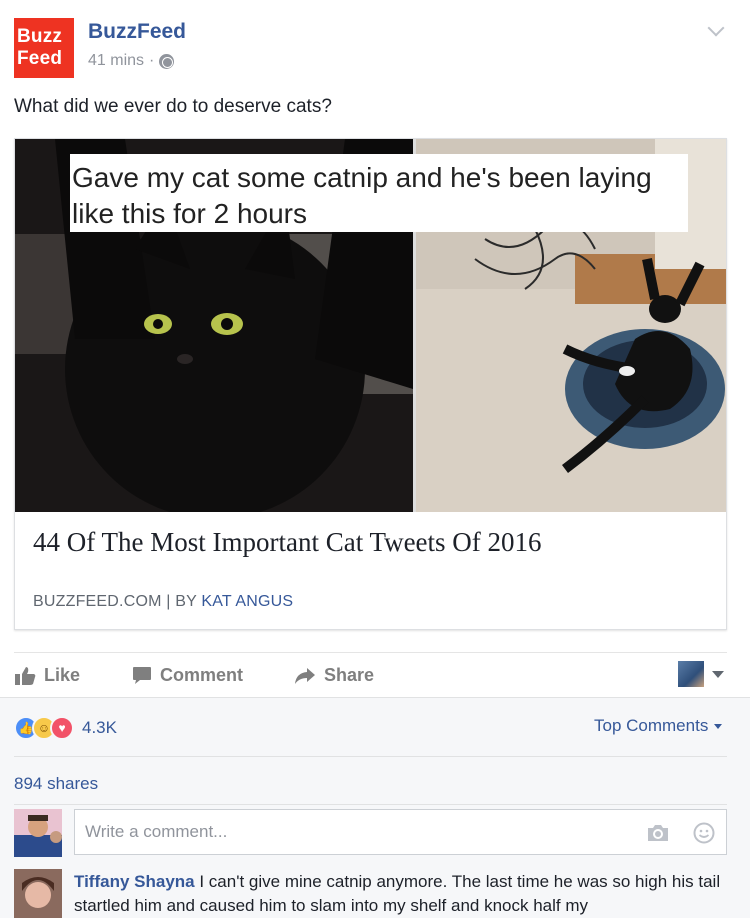  I want to click on byline-separator: | BY, so click(181, 601).